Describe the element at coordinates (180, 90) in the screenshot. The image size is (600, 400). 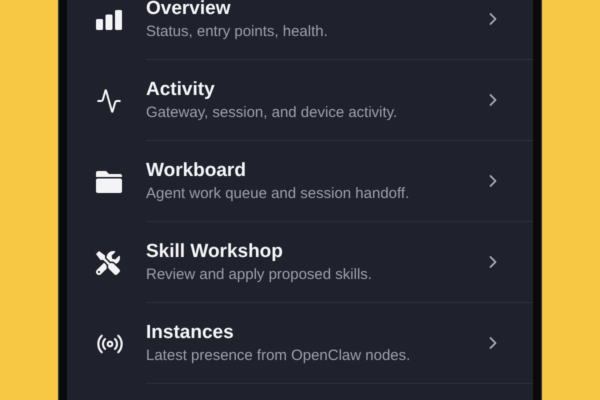
I see `row-title: Activity` at that location.